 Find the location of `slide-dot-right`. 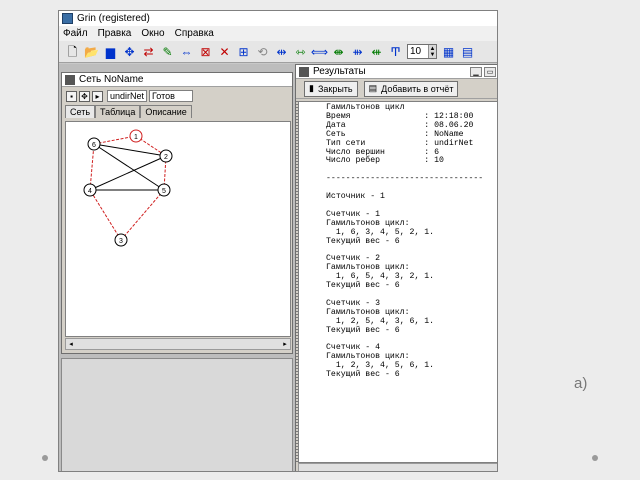

slide-dot-right is located at coordinates (595, 458).